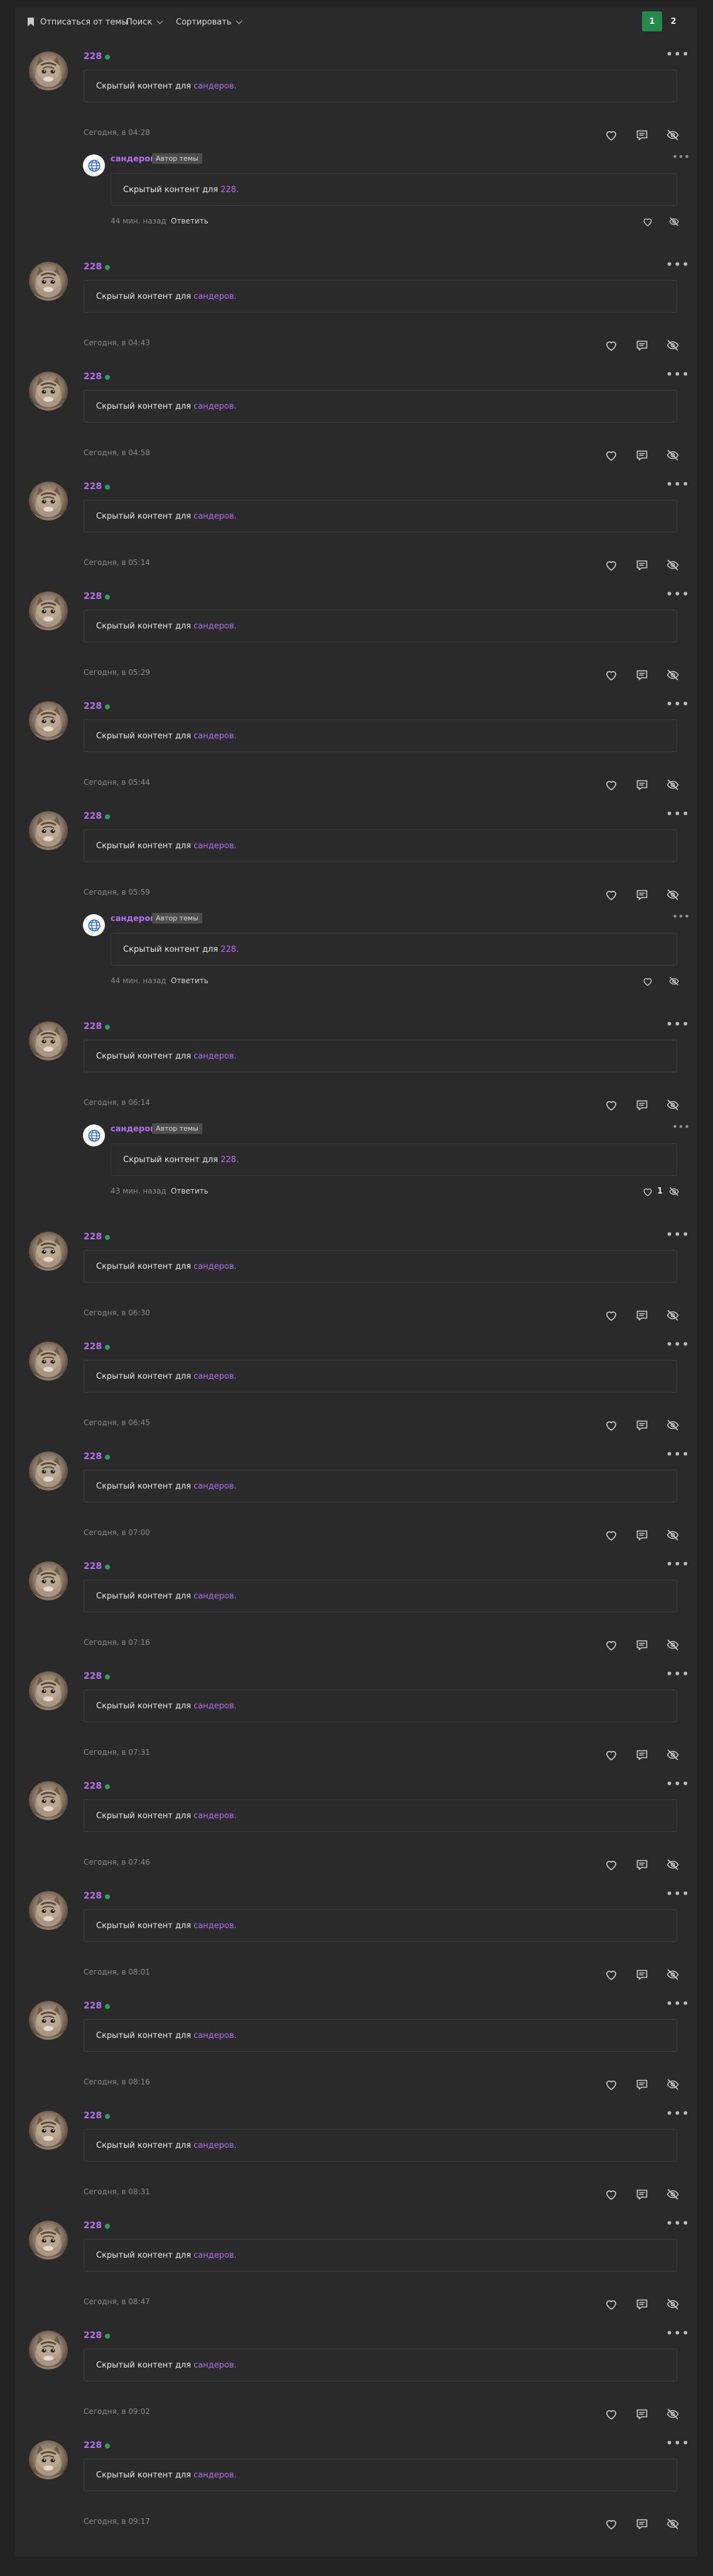  What do you see at coordinates (133, 919) in the screenshot?
I see `reply-author: сандеров` at bounding box center [133, 919].